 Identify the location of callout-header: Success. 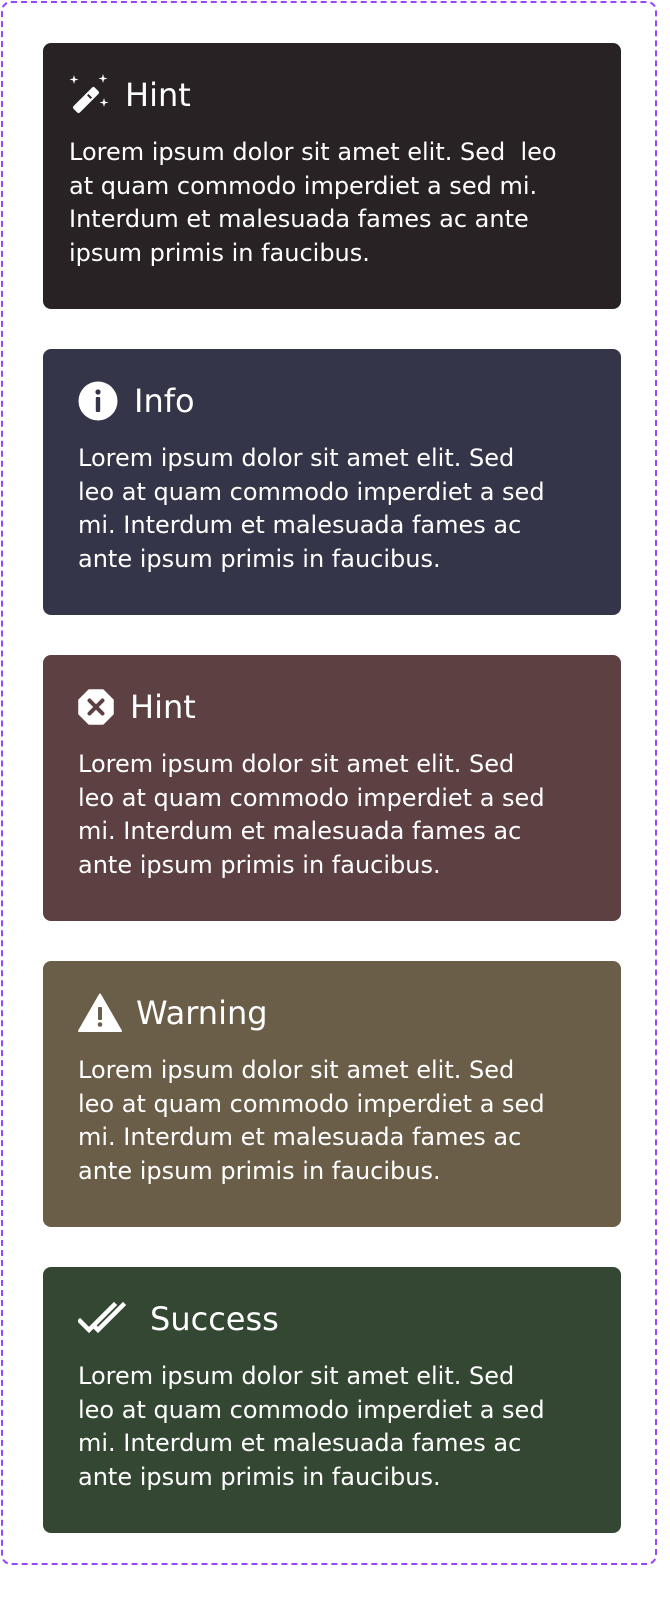
(178, 1319).